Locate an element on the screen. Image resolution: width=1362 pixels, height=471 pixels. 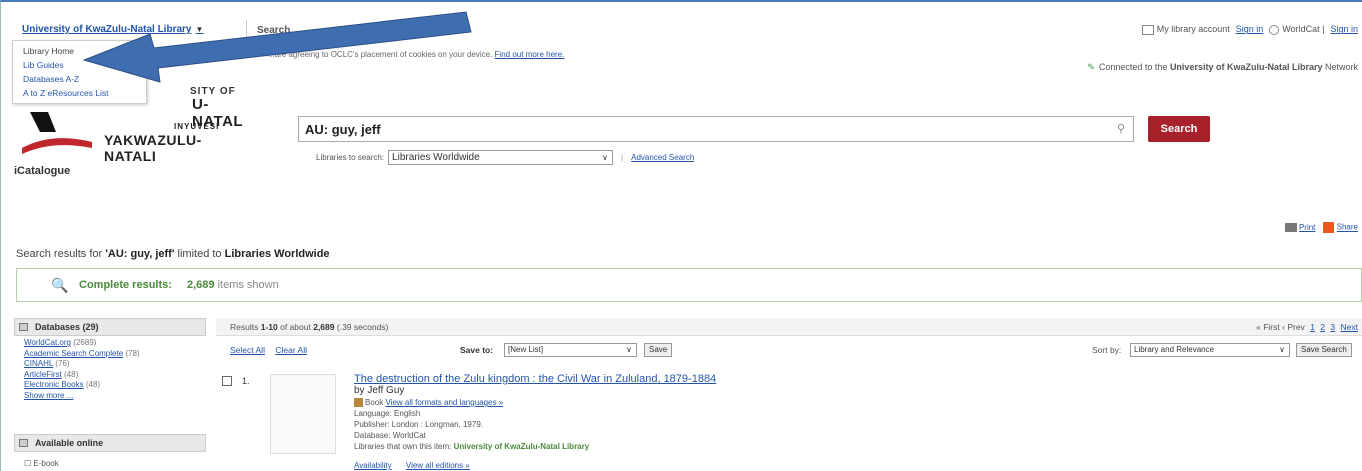
list-item: Electronic Books (48) is located at coordinates (82, 385).